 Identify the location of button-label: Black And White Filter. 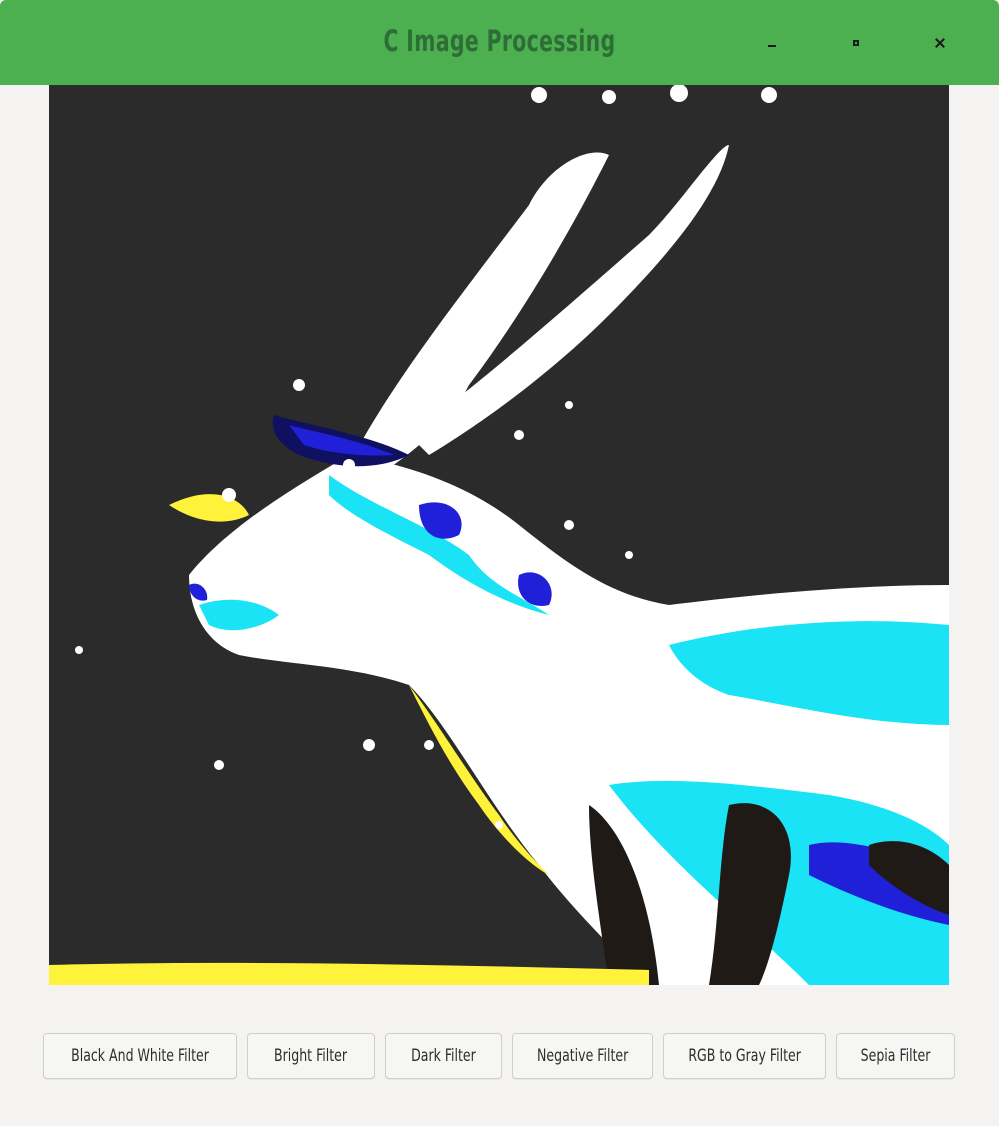
(140, 1056).